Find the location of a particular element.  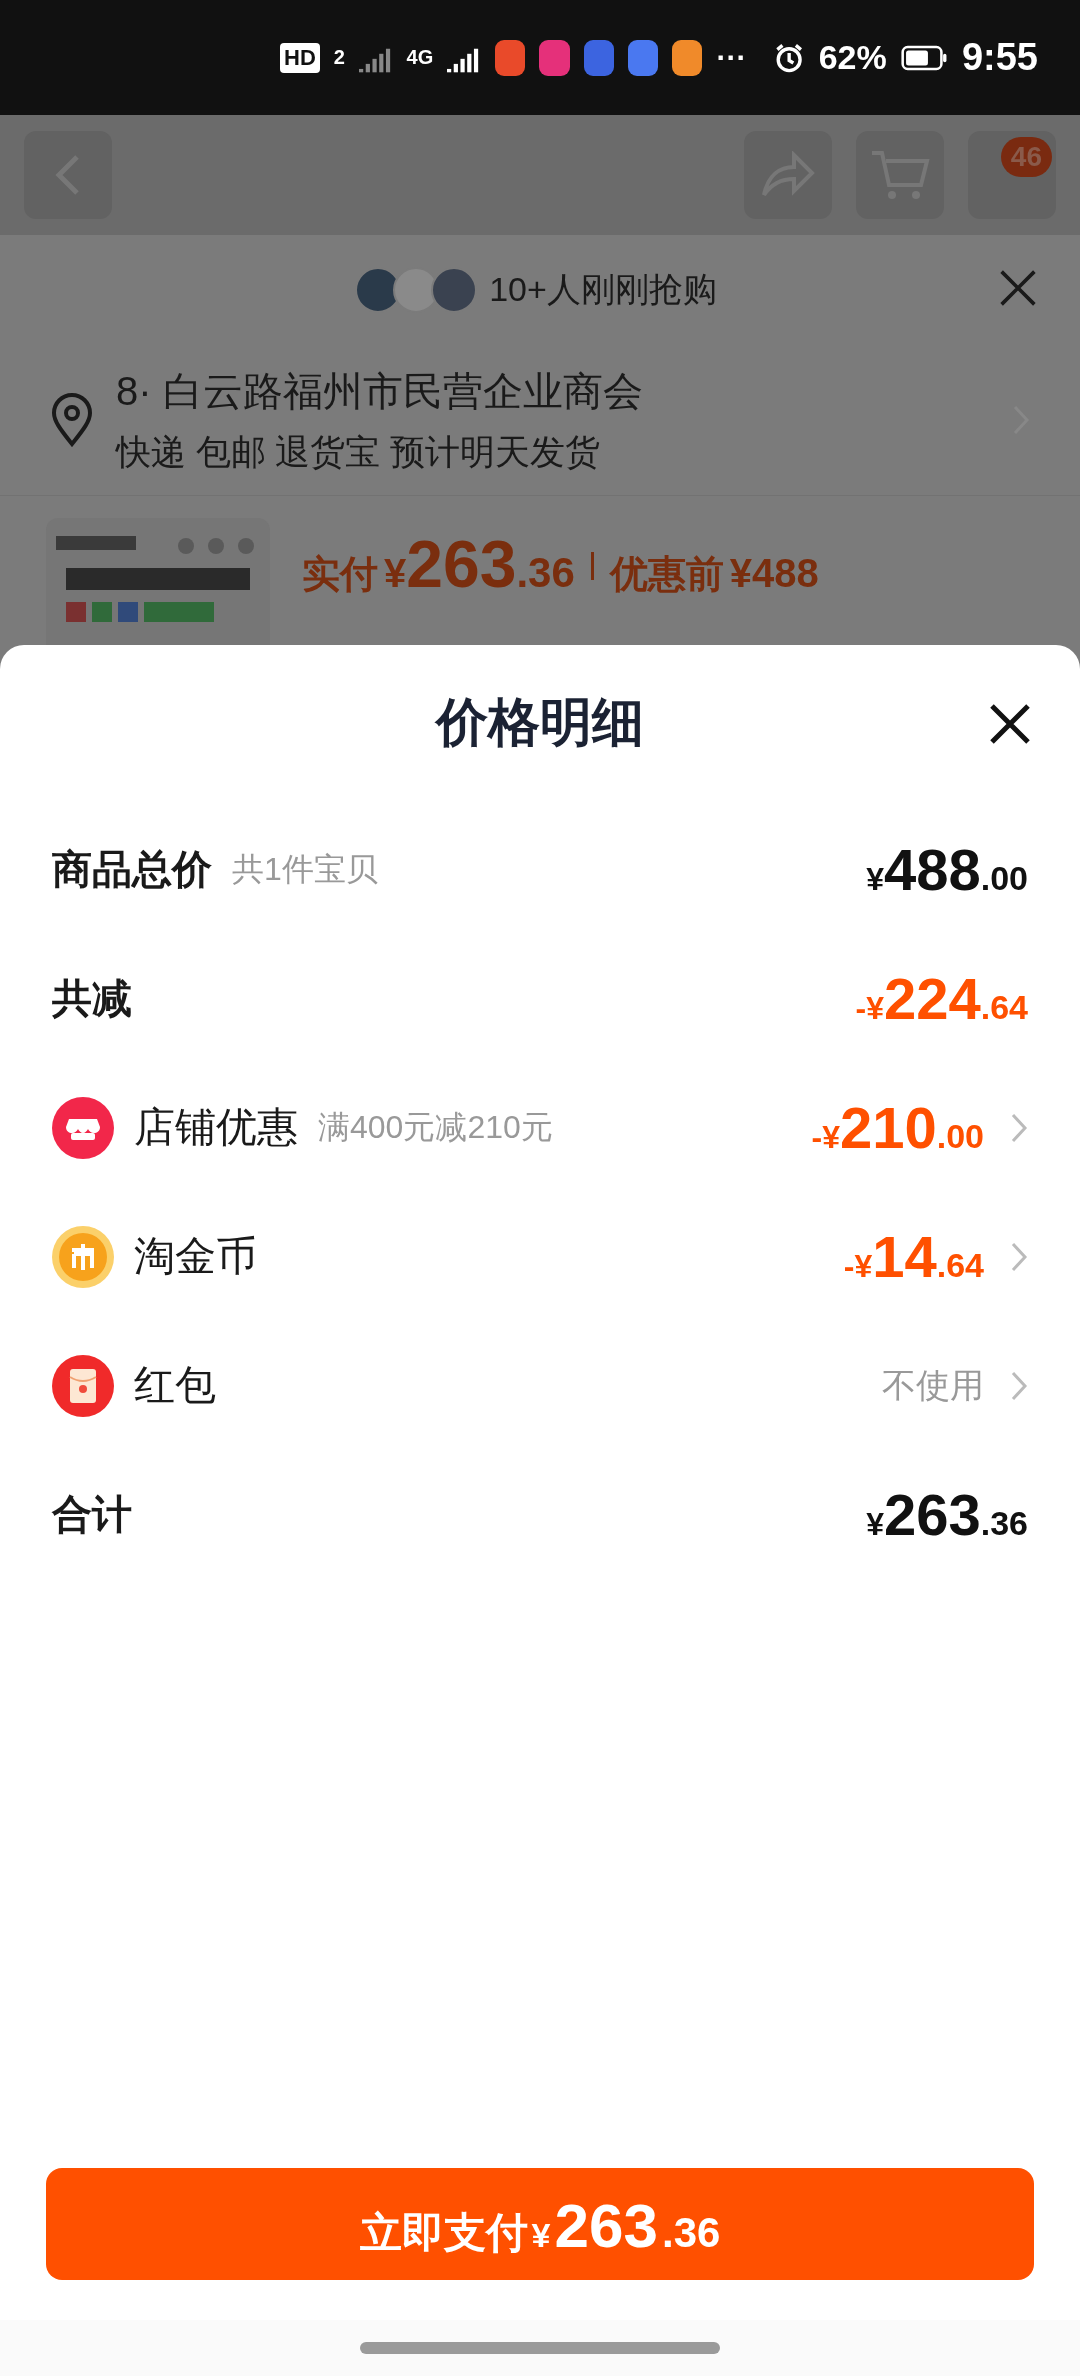

price-amount: -¥224.64 is located at coordinates (941, 998).